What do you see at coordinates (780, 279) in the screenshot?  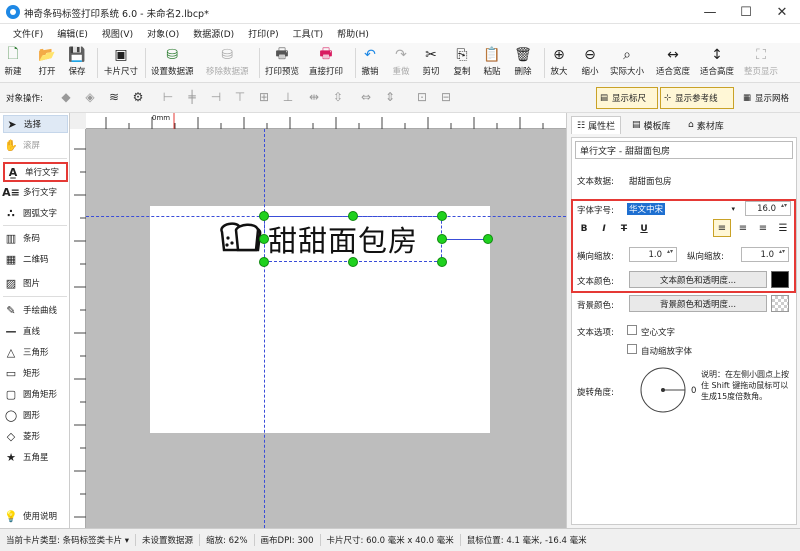 I see `text-color-swatch` at bounding box center [780, 279].